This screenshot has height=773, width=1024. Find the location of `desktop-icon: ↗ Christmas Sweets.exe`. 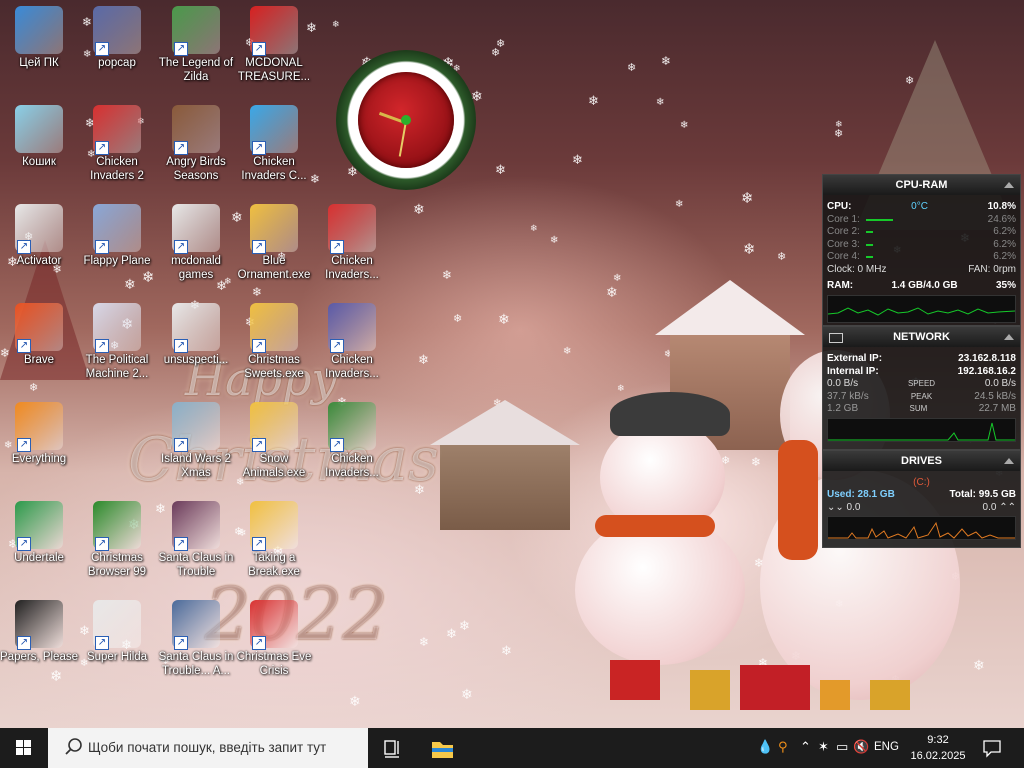

desktop-icon: ↗ Christmas Sweets.exe is located at coordinates (274, 339).